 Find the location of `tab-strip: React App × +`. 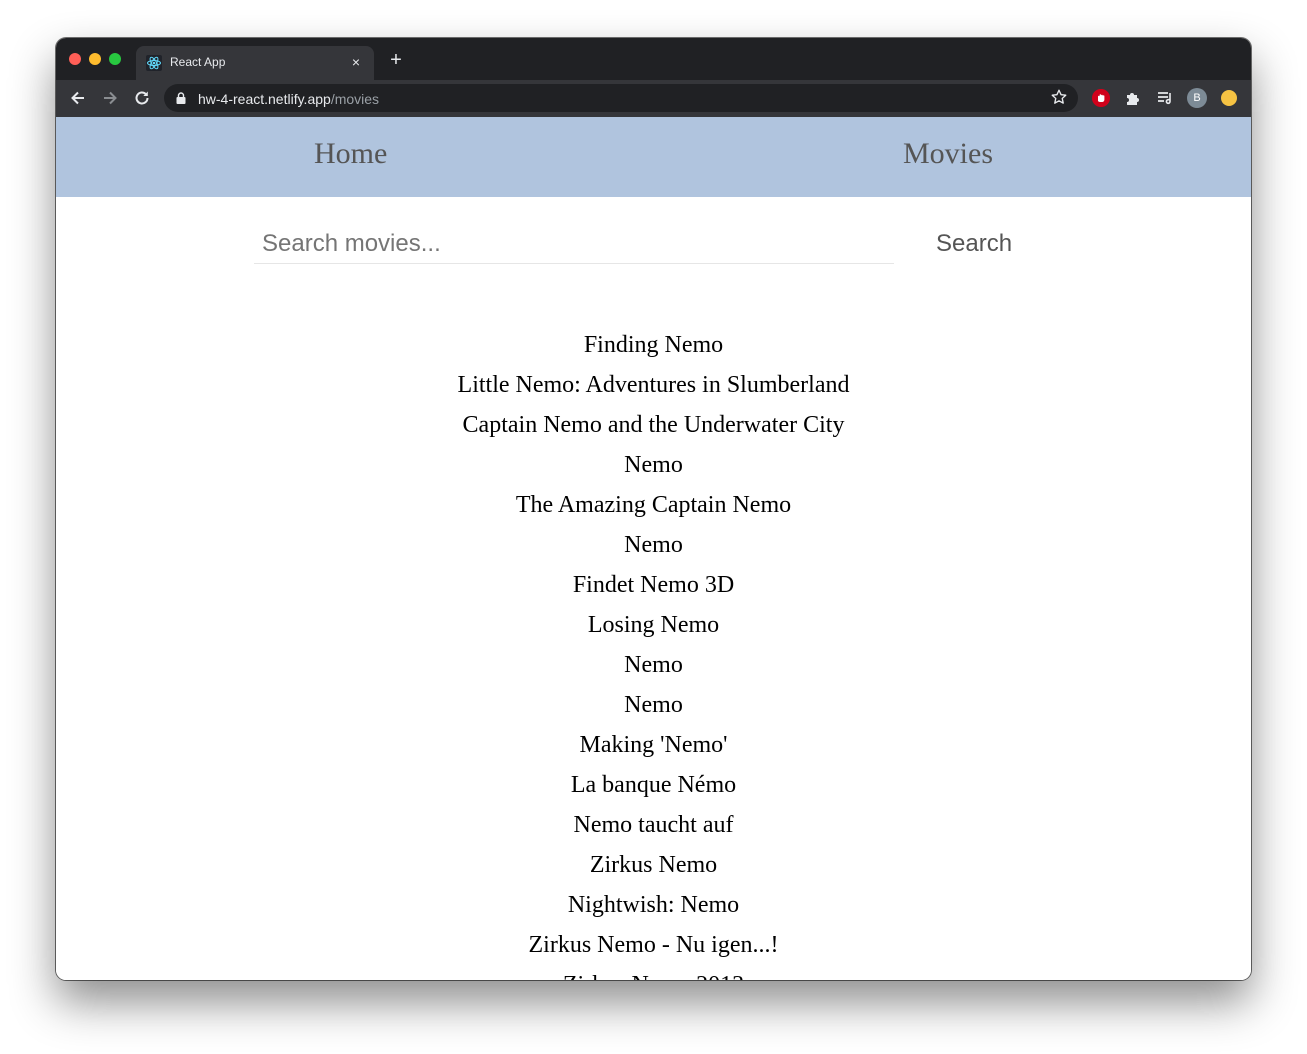

tab-strip: React App × + is located at coordinates (653, 59).